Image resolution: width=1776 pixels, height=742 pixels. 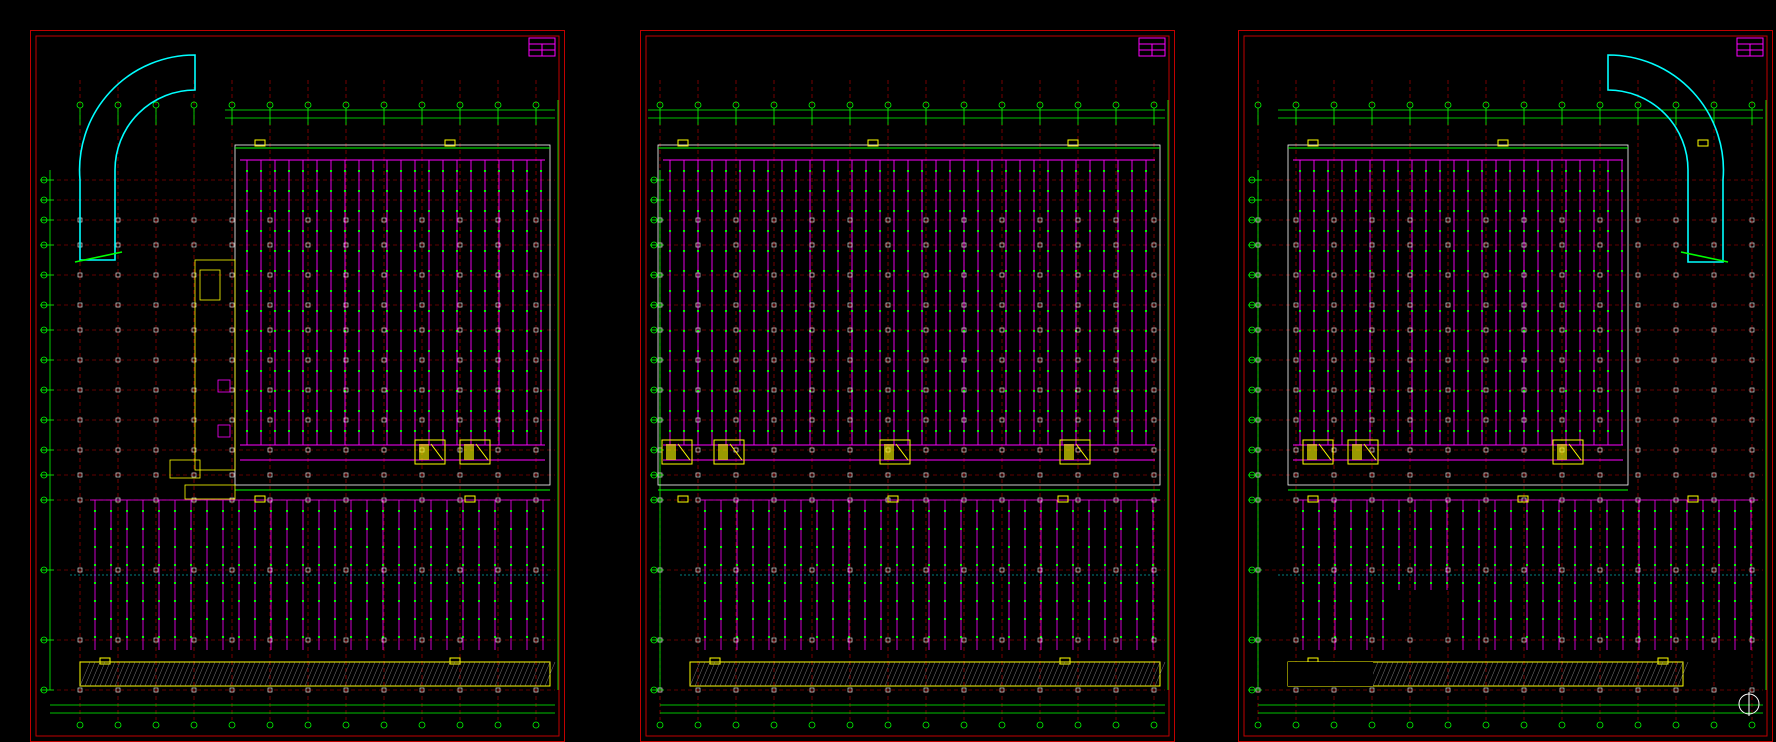 What do you see at coordinates (392, 315) in the screenshot?
I see `building-outline` at bounding box center [392, 315].